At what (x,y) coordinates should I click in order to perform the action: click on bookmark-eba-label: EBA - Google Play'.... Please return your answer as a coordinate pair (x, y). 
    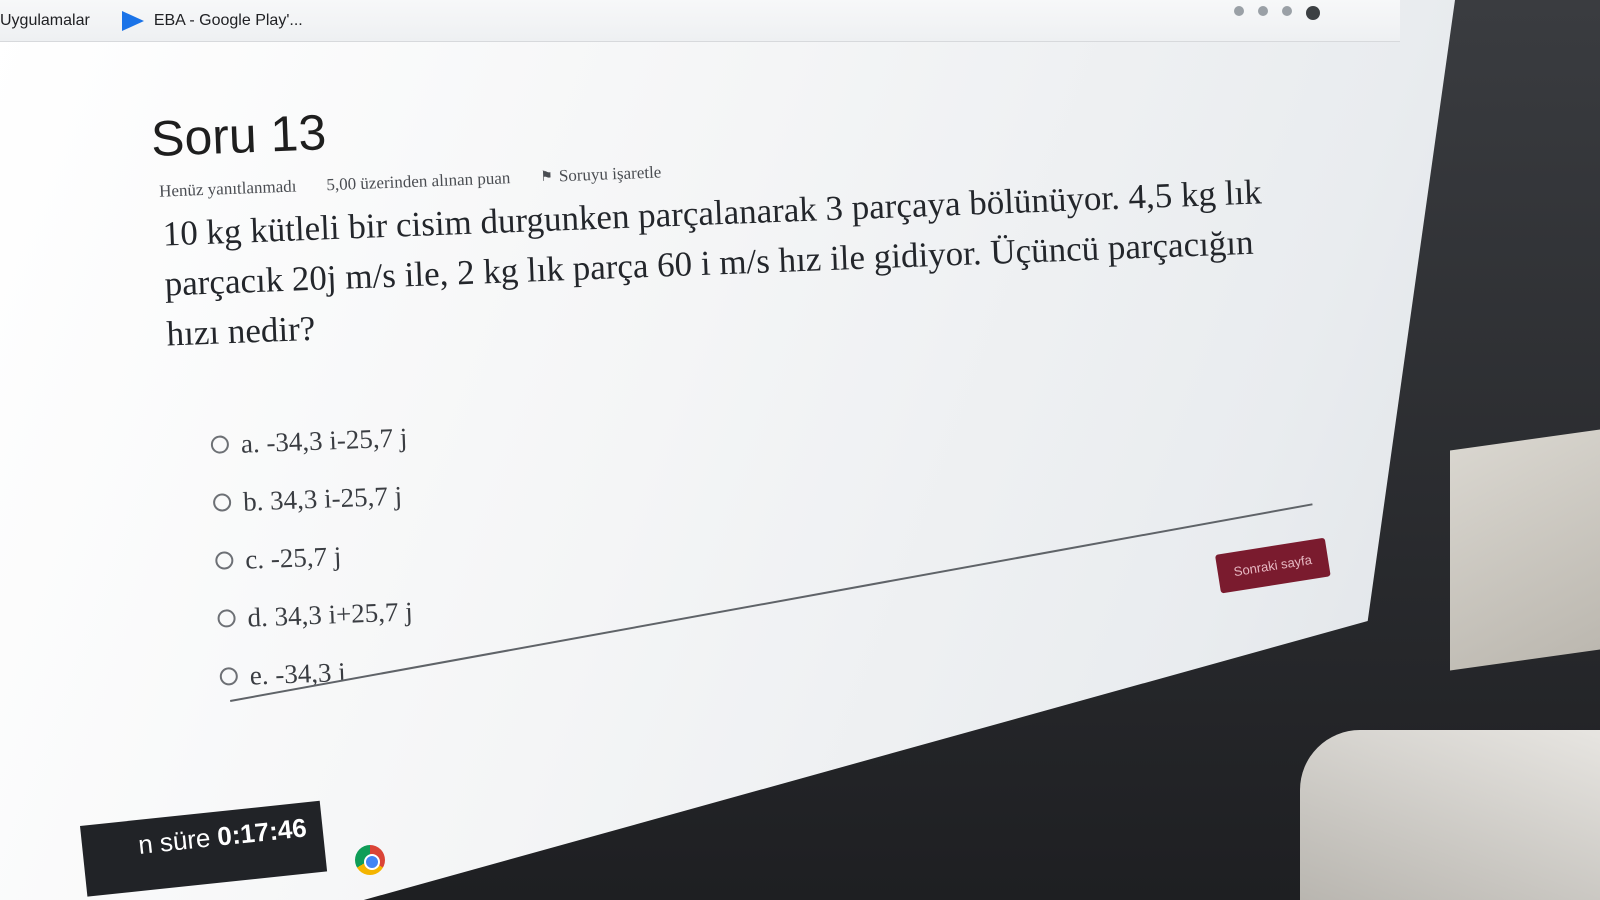
    Looking at the image, I should click on (228, 20).